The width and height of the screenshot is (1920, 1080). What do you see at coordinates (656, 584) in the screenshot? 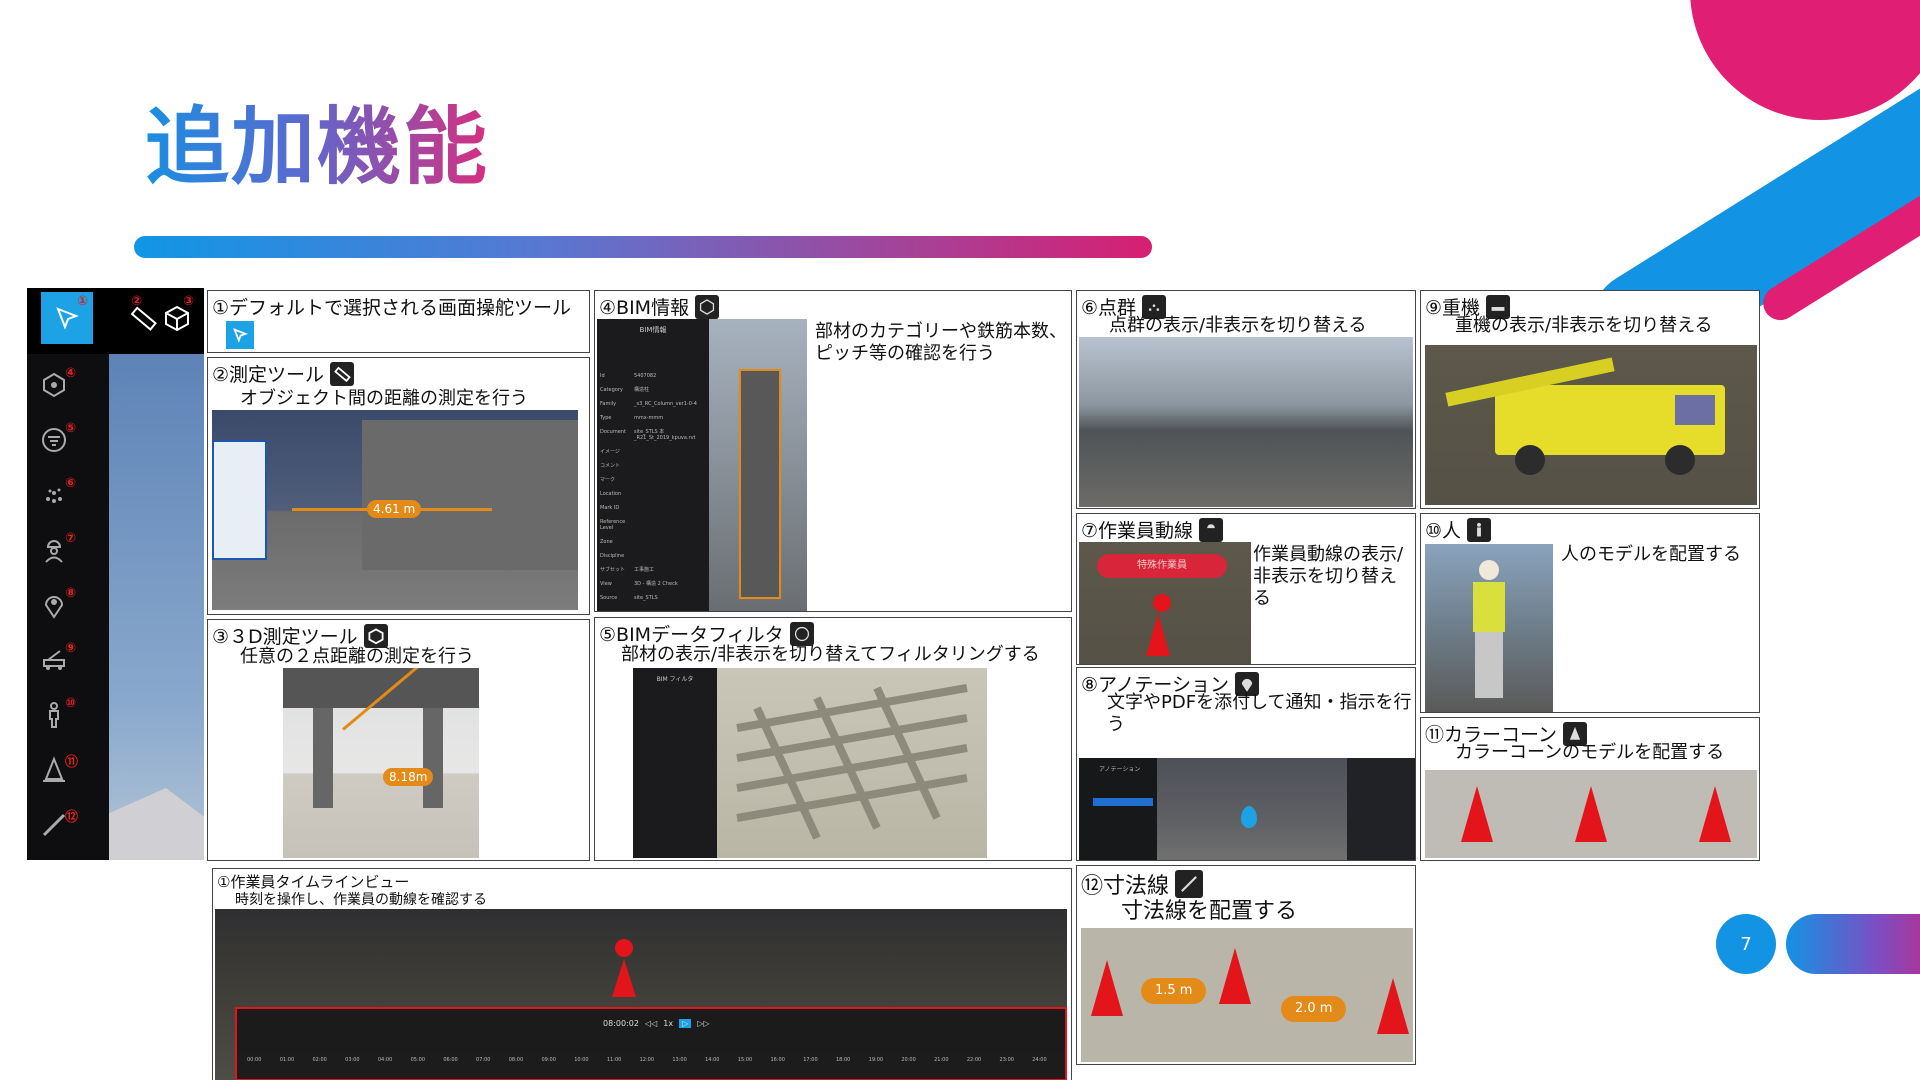
I see `bim-info-value: 3D - 構造 2 Check` at bounding box center [656, 584].